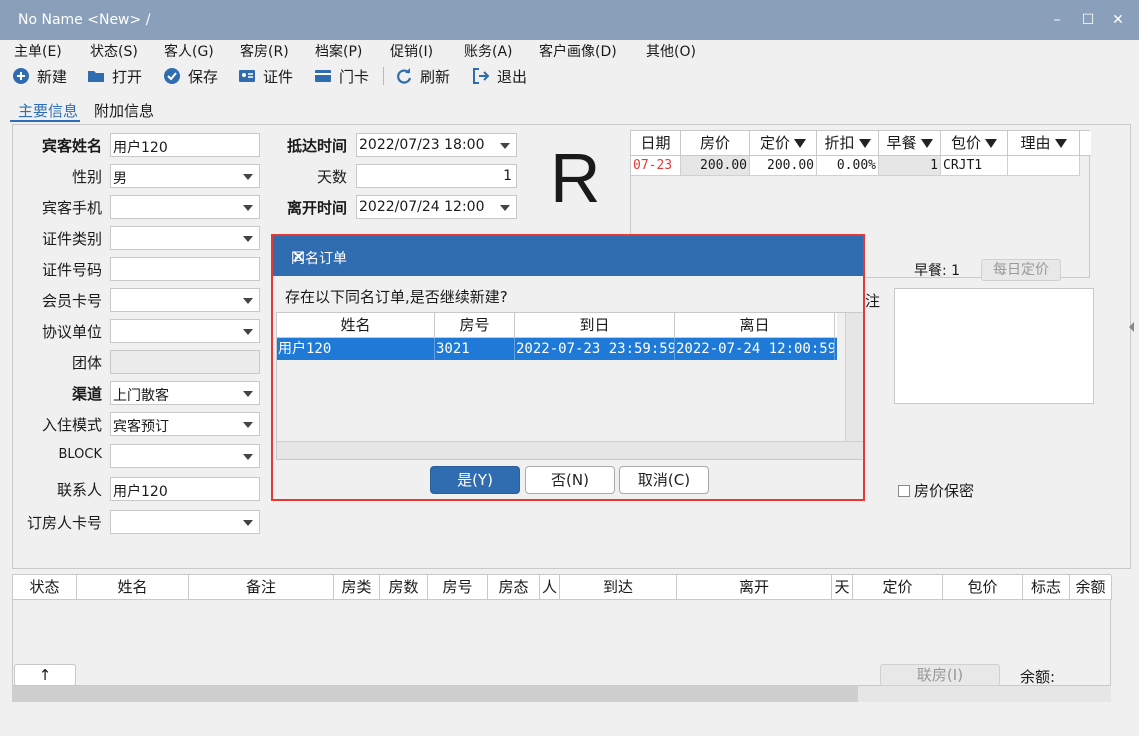  Describe the element at coordinates (124, 110) in the screenshot. I see `tab-extra-info: 附加信息` at that location.